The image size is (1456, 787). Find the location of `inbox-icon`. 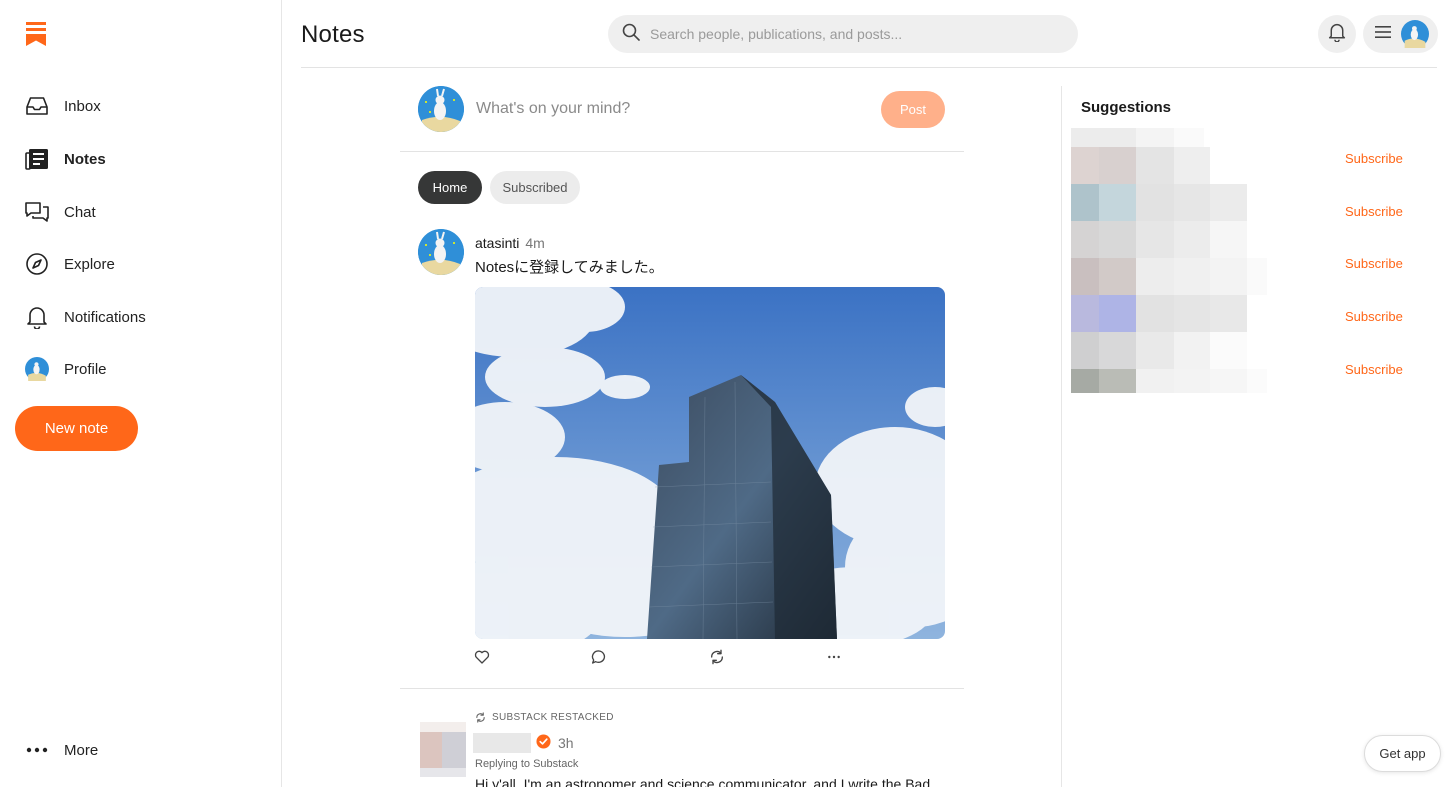

inbox-icon is located at coordinates (37, 106).